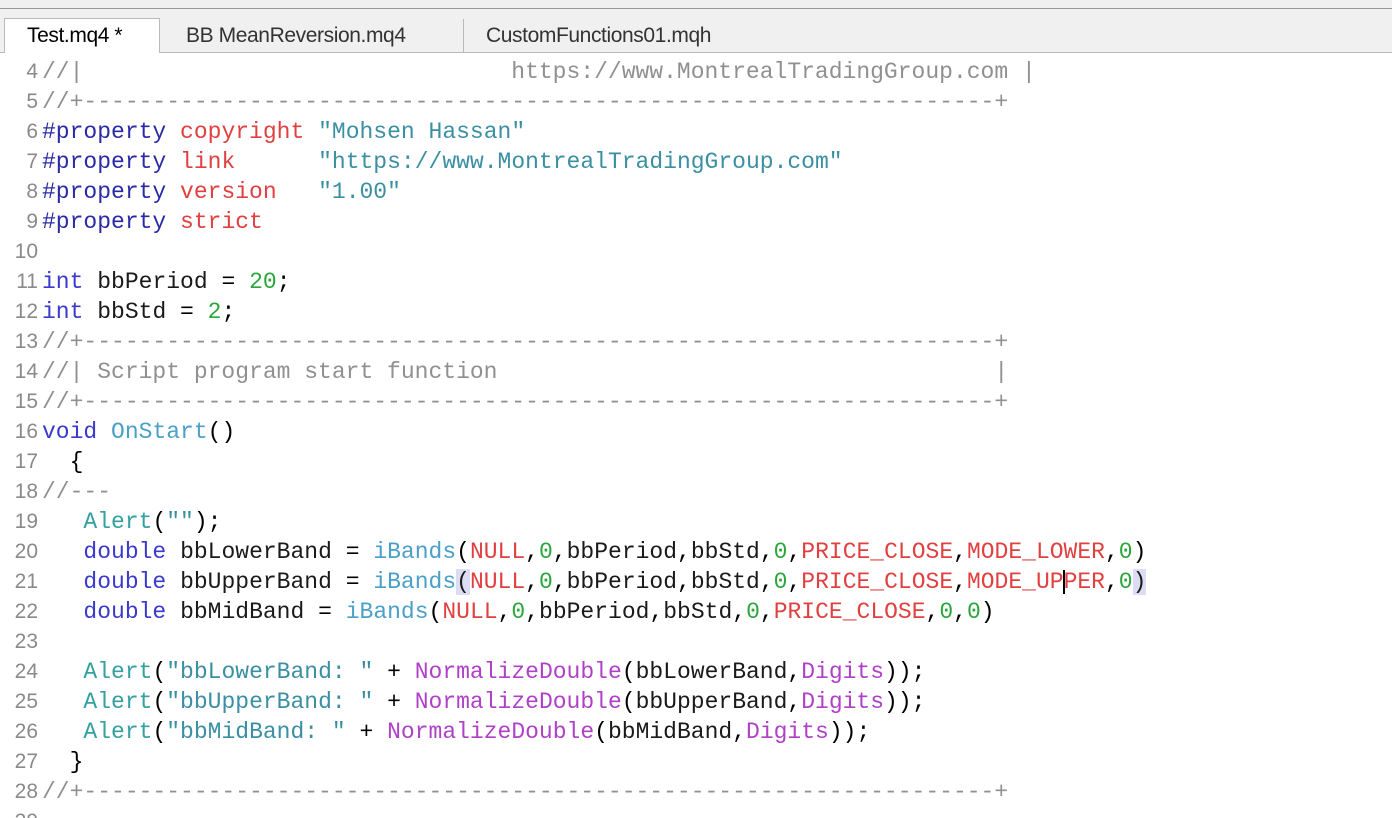 This screenshot has height=818, width=1392. Describe the element at coordinates (63, 762) in the screenshot. I see `line-code: }` at that location.